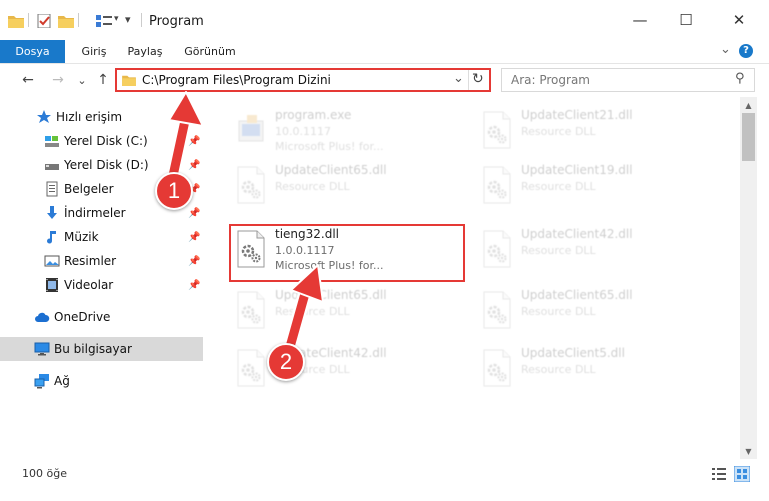  What do you see at coordinates (141, 20) in the screenshot?
I see `title-divider` at bounding box center [141, 20].